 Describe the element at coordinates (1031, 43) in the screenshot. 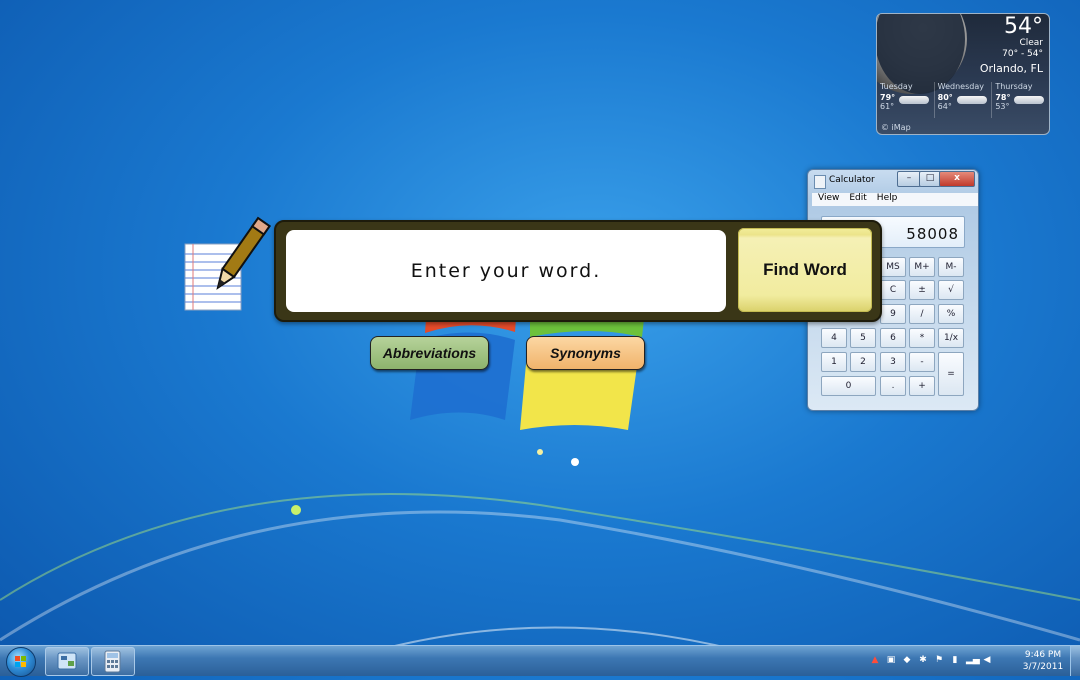

I see `weather-condition: Clear` at that location.